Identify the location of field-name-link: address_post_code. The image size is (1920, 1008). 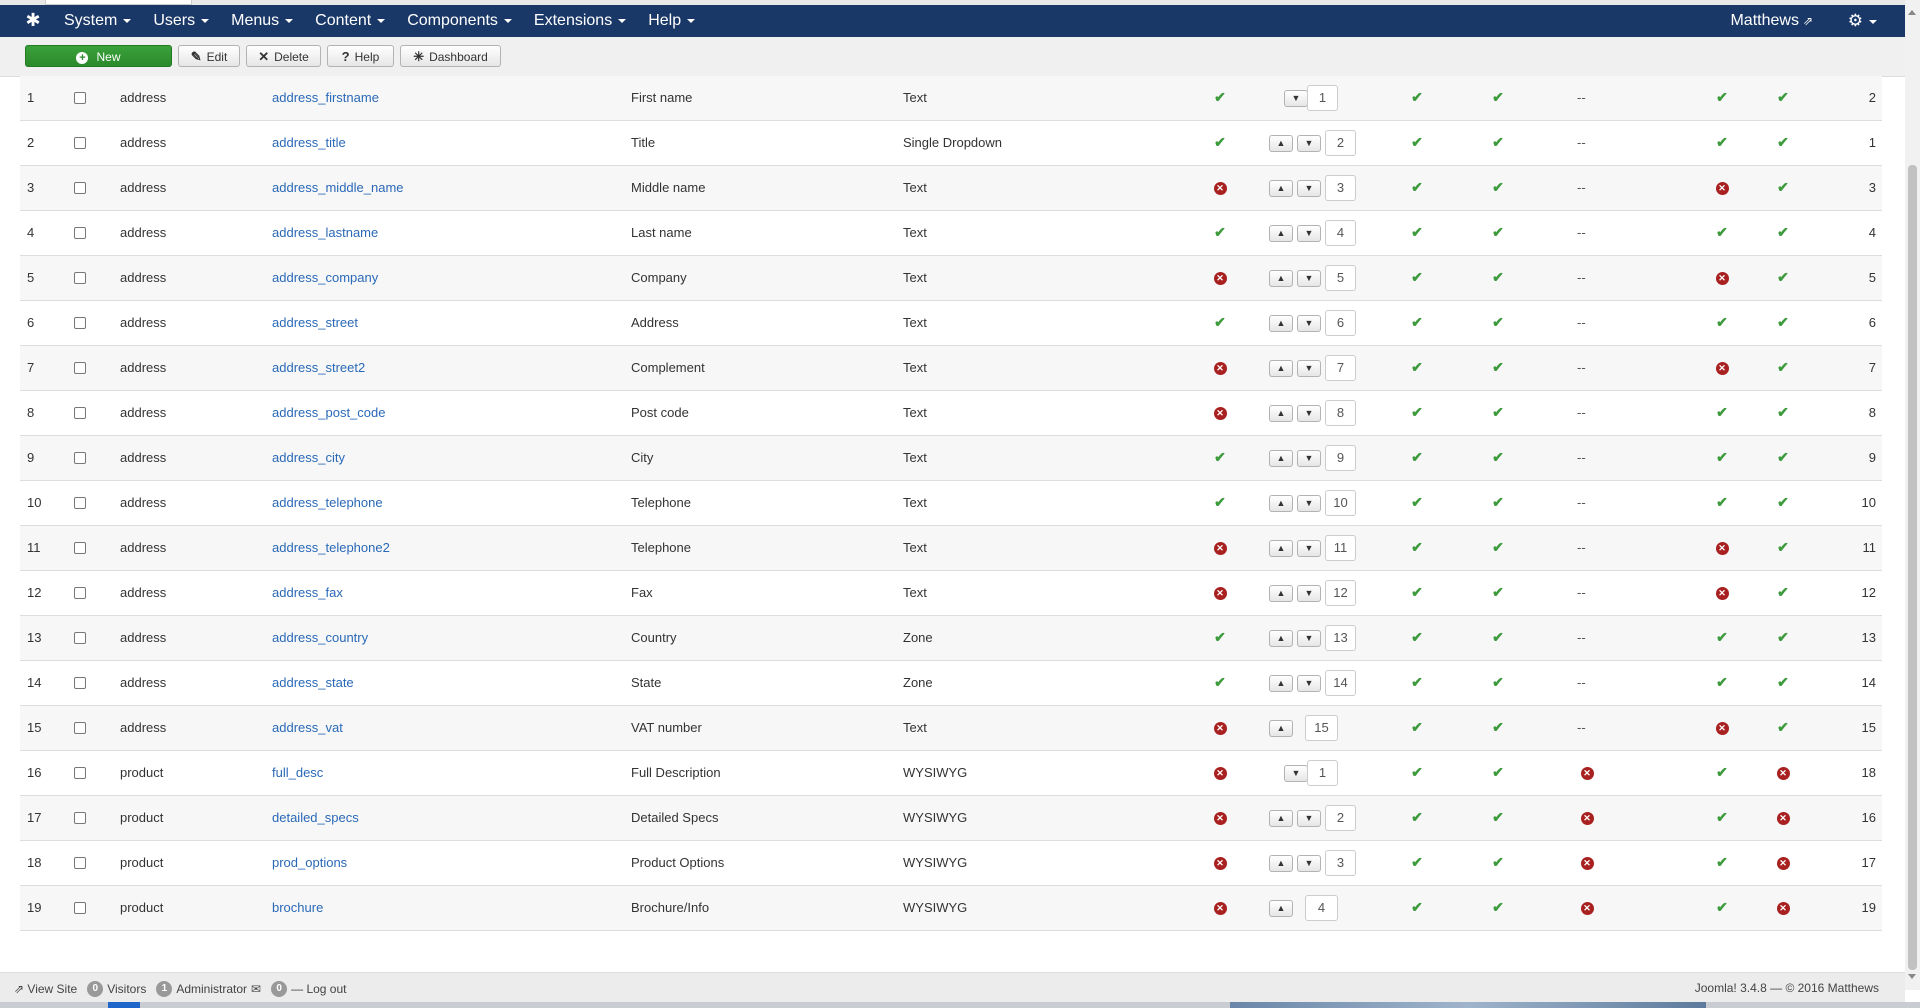
(328, 412).